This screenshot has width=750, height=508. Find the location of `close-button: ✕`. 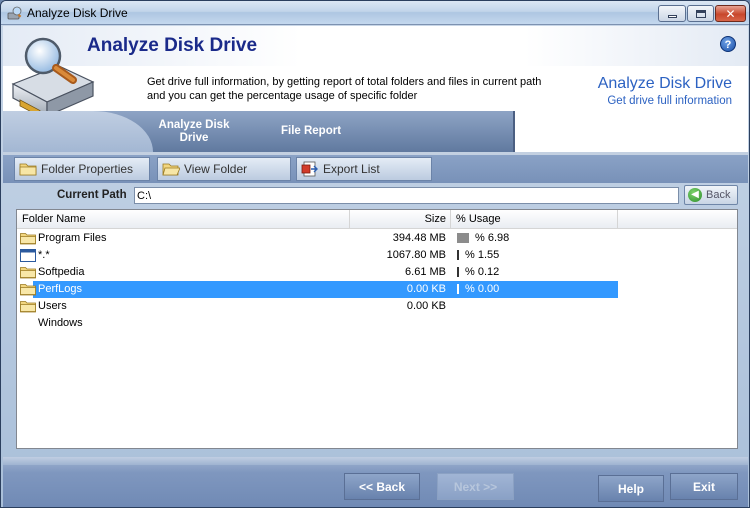

close-button: ✕ is located at coordinates (730, 13).